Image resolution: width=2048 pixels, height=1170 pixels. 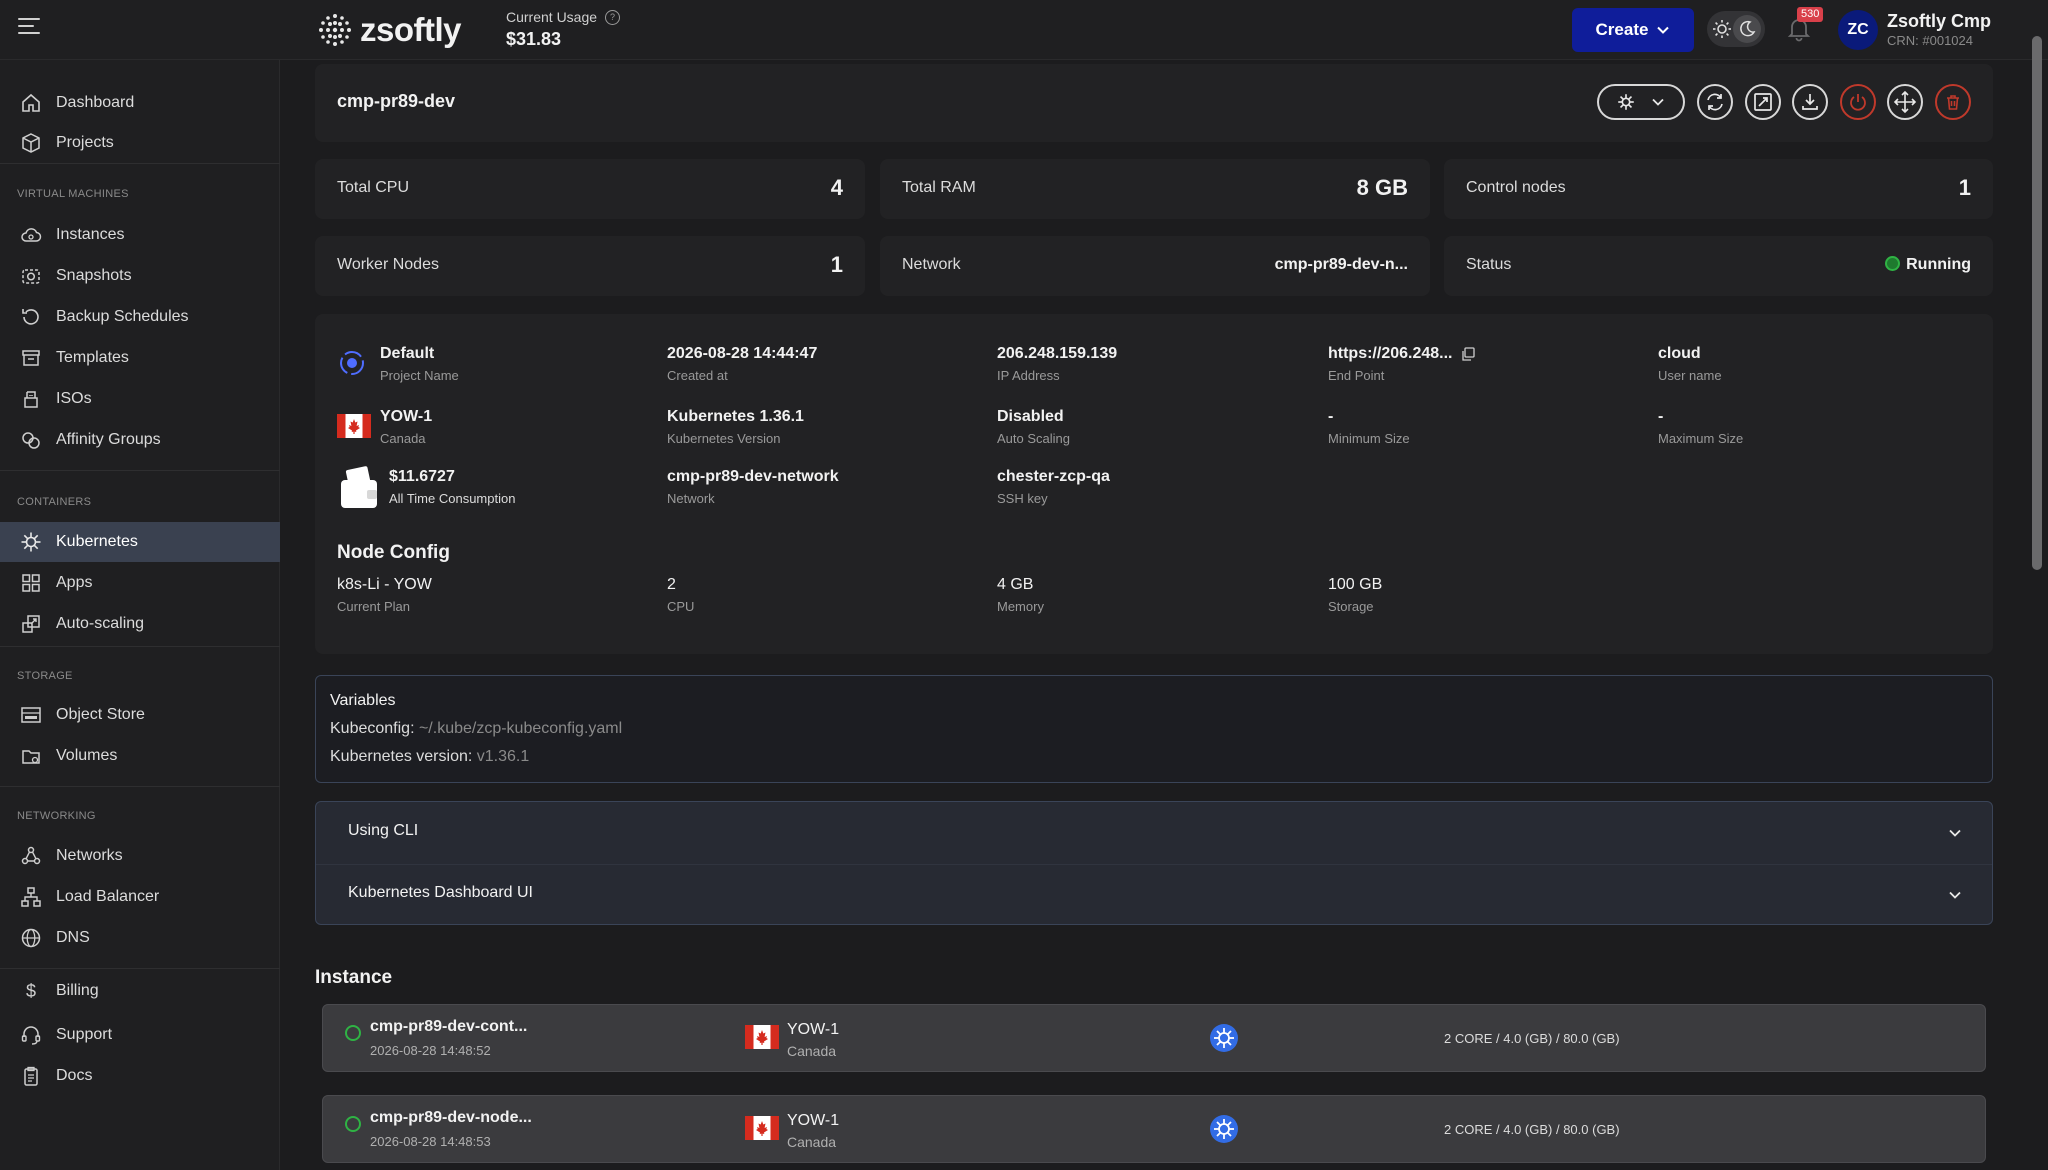 What do you see at coordinates (77, 990) in the screenshot?
I see `sidebar-item-label: Billing` at bounding box center [77, 990].